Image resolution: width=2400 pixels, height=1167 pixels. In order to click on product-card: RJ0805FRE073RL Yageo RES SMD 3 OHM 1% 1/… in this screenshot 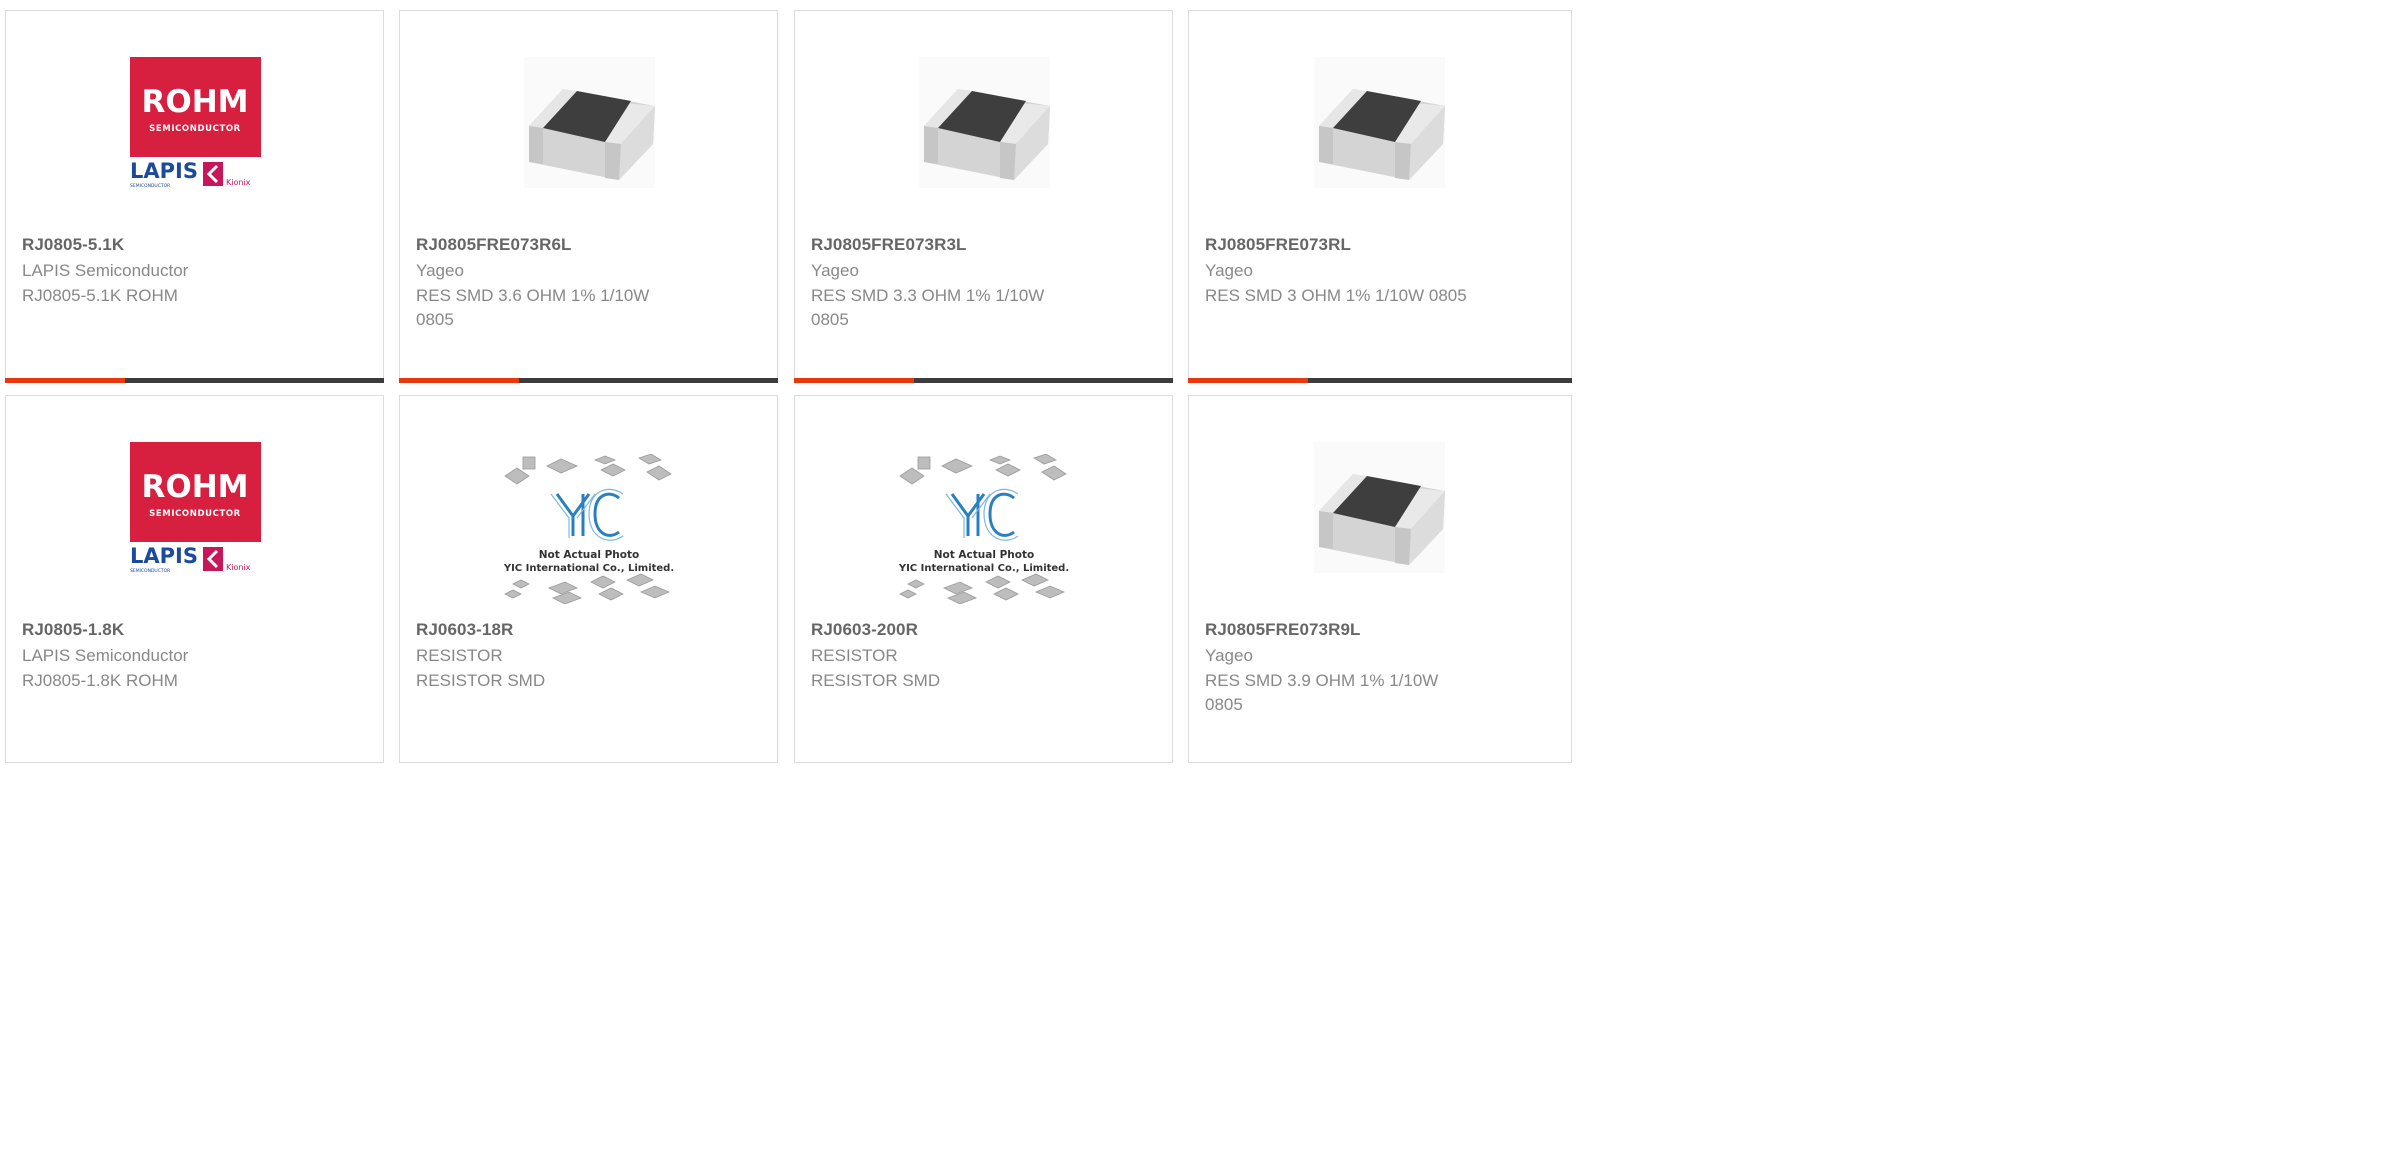, I will do `click(1380, 196)`.